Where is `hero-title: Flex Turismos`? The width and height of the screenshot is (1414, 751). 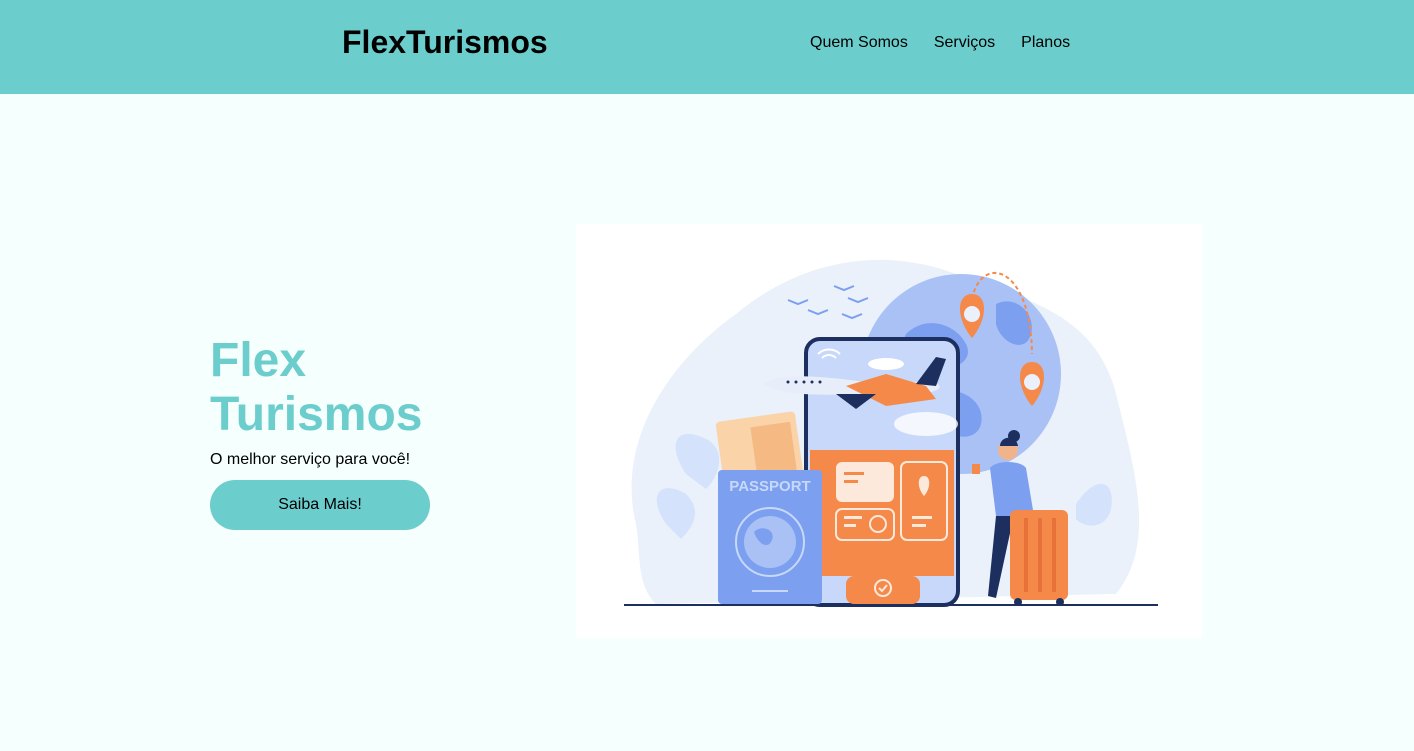
hero-title: Flex Turismos is located at coordinates (340, 388).